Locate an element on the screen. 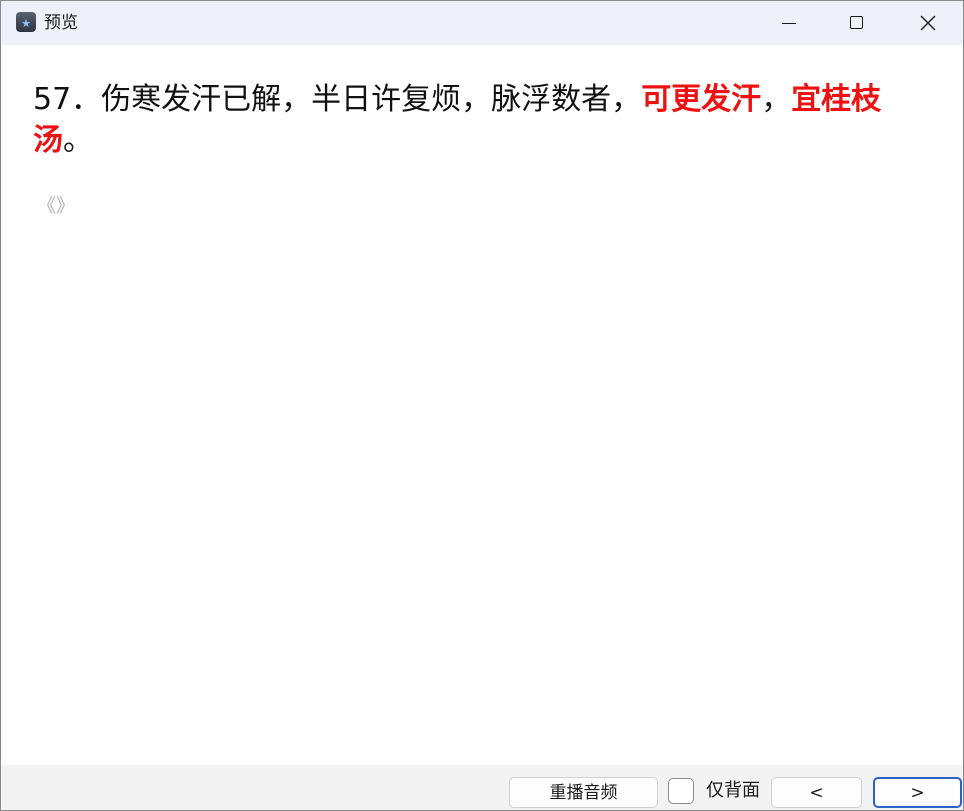 This screenshot has width=964, height=811. maximize-icon is located at coordinates (856, 22).